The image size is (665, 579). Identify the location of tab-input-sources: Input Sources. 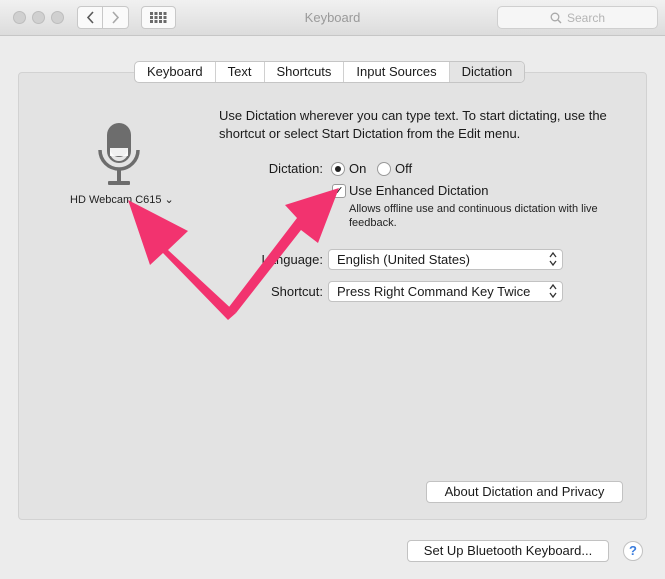
(397, 72).